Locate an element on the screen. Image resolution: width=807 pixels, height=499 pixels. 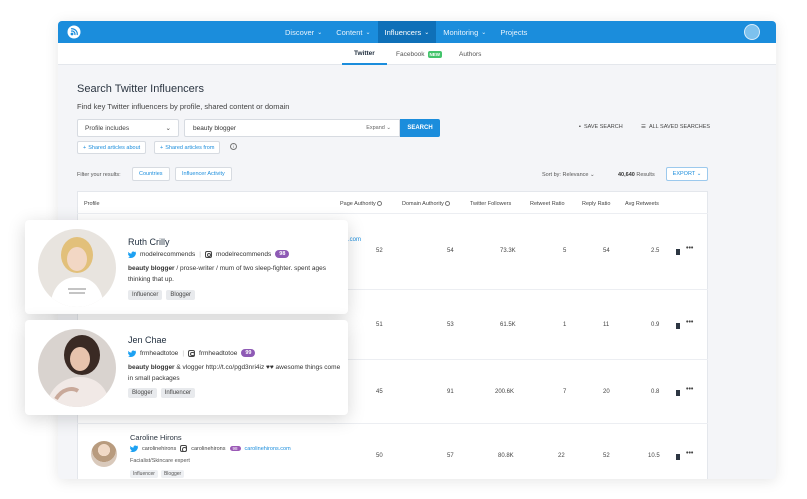
cell-retweet-ratio: 1 is located at coordinates (565, 325).